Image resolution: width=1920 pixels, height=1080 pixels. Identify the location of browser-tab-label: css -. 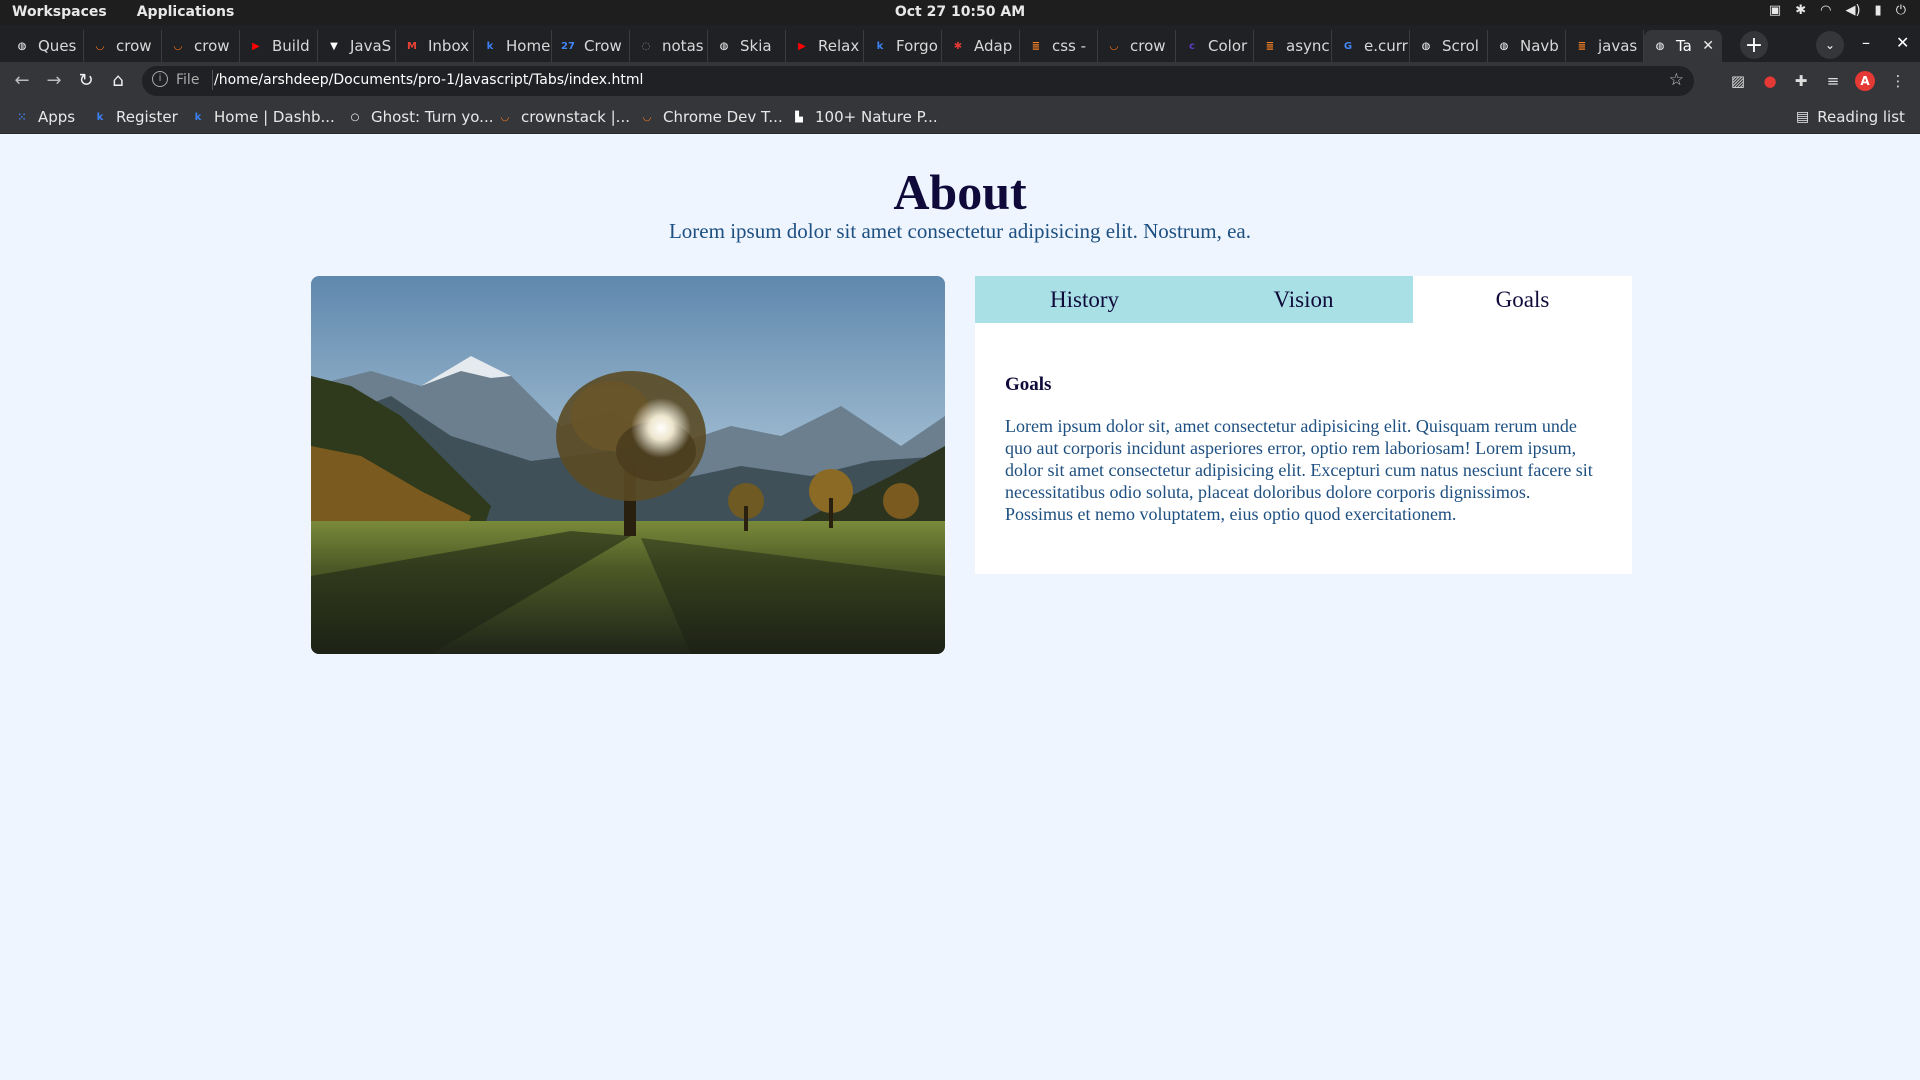
(1069, 46).